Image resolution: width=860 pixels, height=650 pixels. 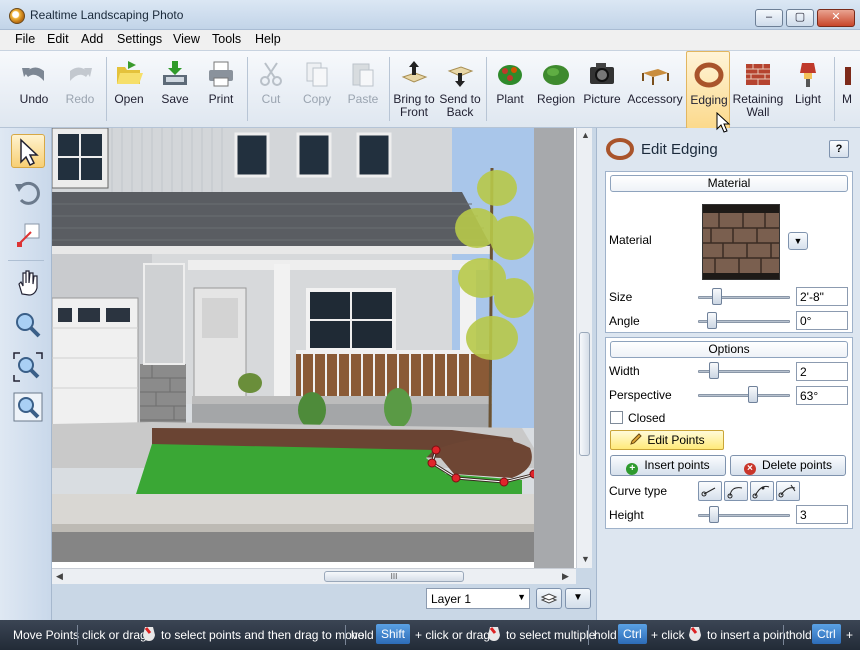 I want to click on vertical-scrollbar: ▲ ▼, so click(x=584, y=348).